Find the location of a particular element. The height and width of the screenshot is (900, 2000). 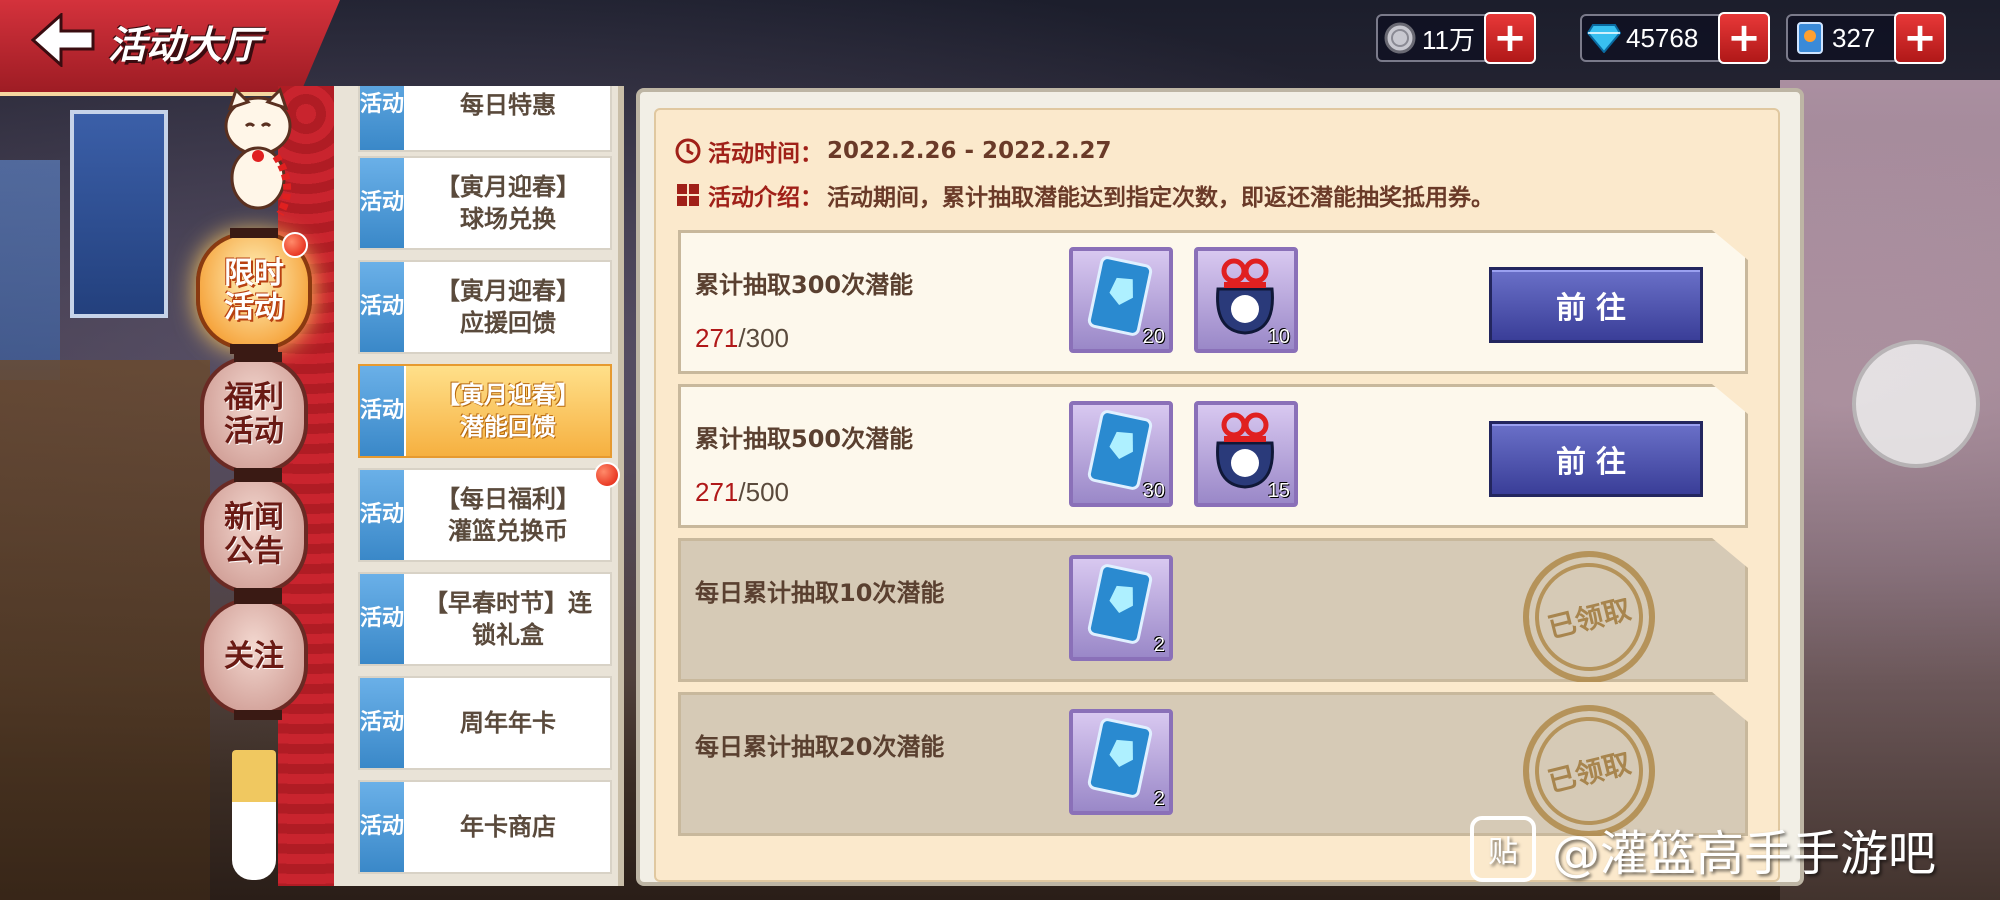

task-progress: 271/300 is located at coordinates (742, 338).